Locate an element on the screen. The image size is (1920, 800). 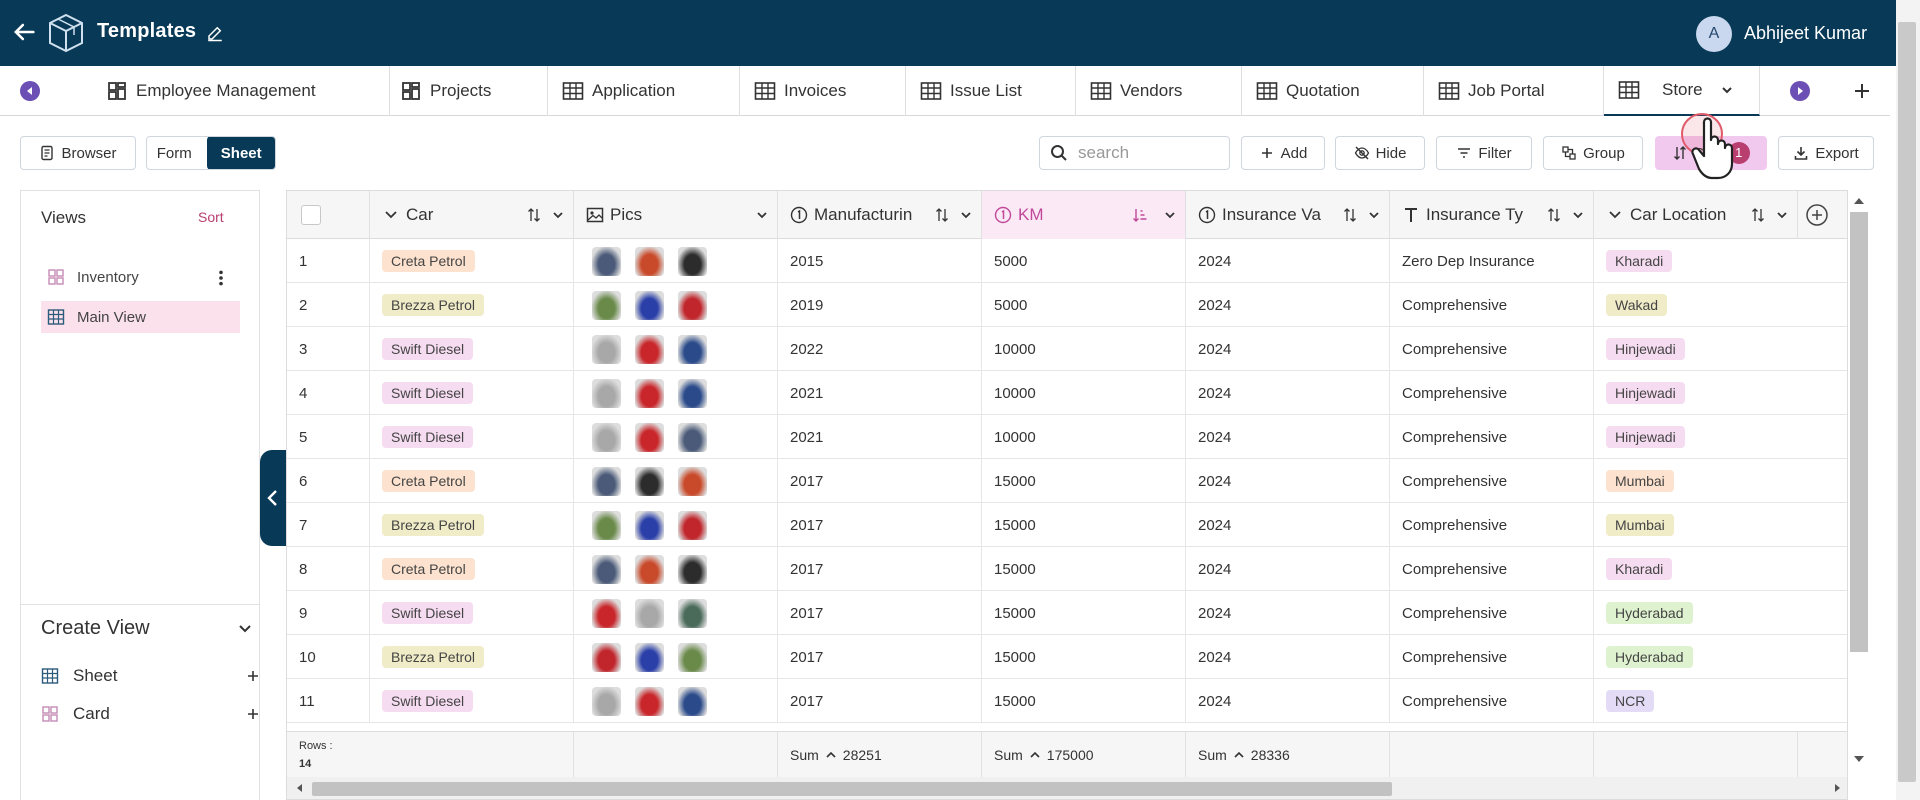
vertical-scroll-thumb is located at coordinates (1859, 432).